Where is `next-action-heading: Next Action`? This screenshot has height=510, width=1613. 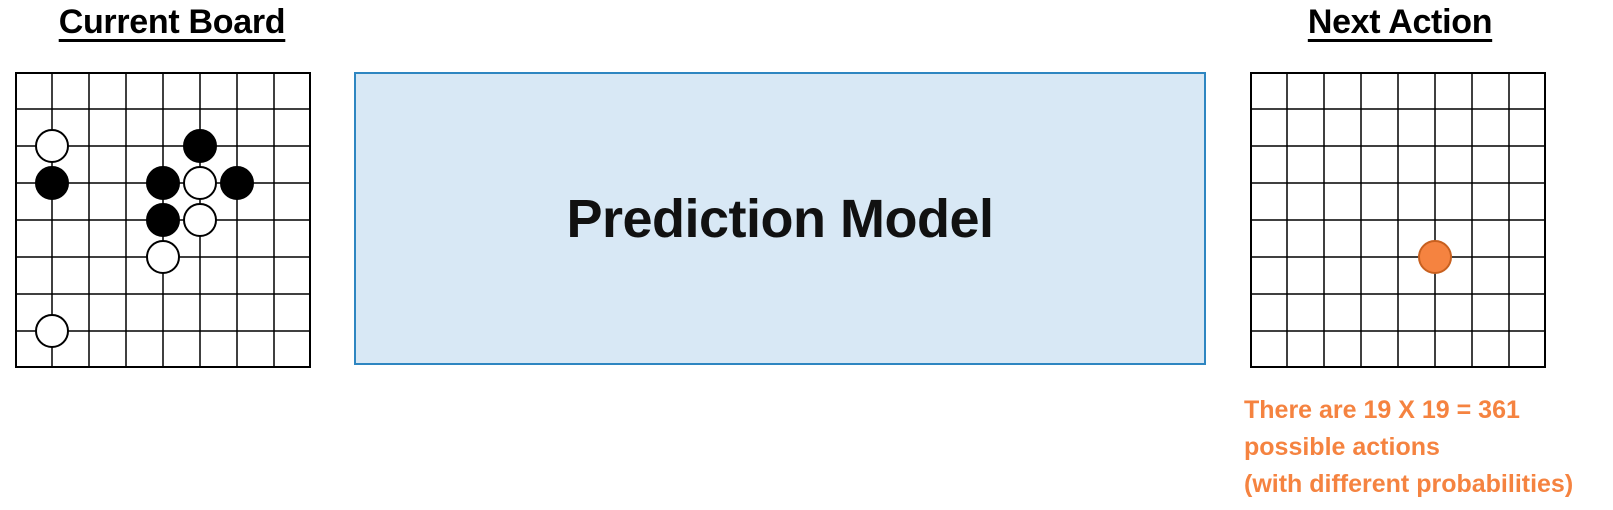 next-action-heading: Next Action is located at coordinates (1400, 22).